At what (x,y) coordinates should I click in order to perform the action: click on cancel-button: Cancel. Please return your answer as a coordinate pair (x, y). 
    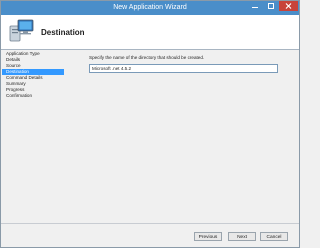
    Looking at the image, I should click on (274, 236).